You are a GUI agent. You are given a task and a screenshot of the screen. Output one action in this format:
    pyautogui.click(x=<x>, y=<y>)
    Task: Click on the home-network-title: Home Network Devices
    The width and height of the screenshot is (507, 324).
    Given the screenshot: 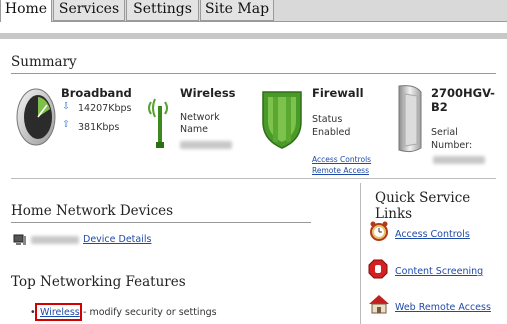 What is the action you would take?
    pyautogui.click(x=92, y=211)
    